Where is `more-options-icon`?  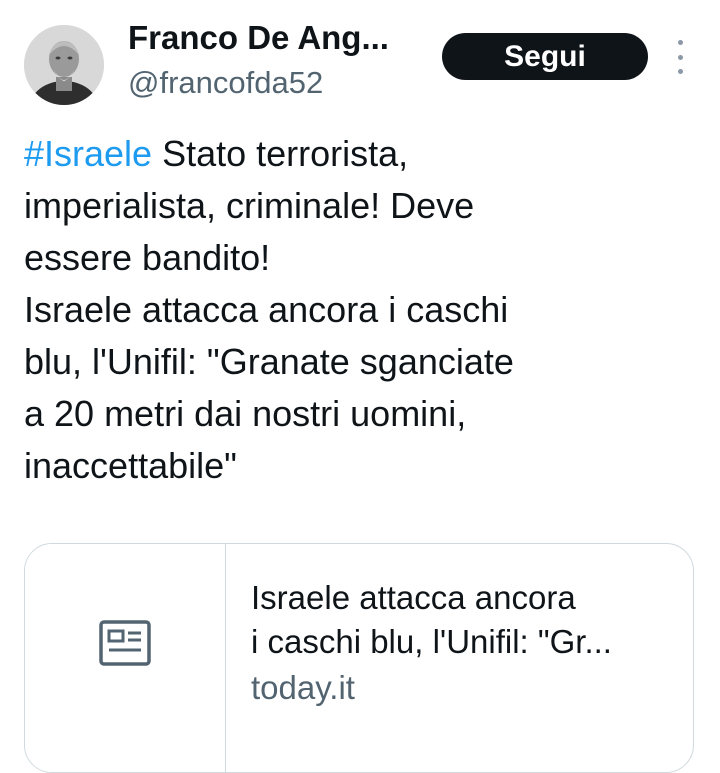 more-options-icon is located at coordinates (680, 57).